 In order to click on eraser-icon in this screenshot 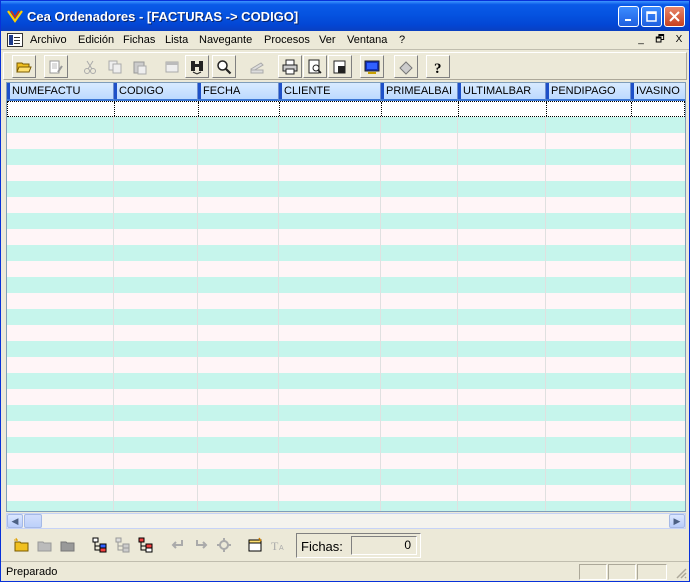, I will do `click(406, 67)`.